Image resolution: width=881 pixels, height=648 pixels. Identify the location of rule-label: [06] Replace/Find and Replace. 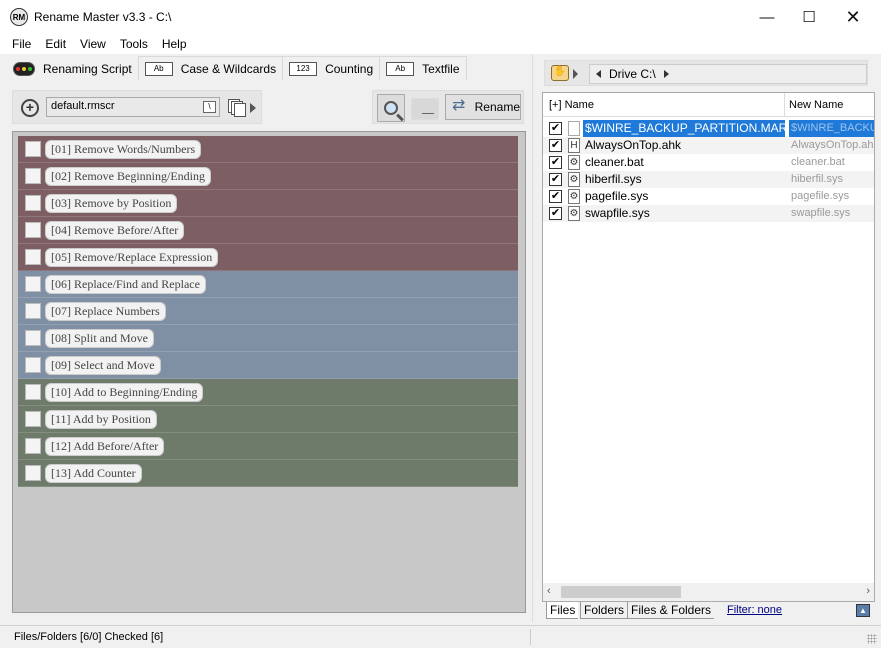
(125, 284).